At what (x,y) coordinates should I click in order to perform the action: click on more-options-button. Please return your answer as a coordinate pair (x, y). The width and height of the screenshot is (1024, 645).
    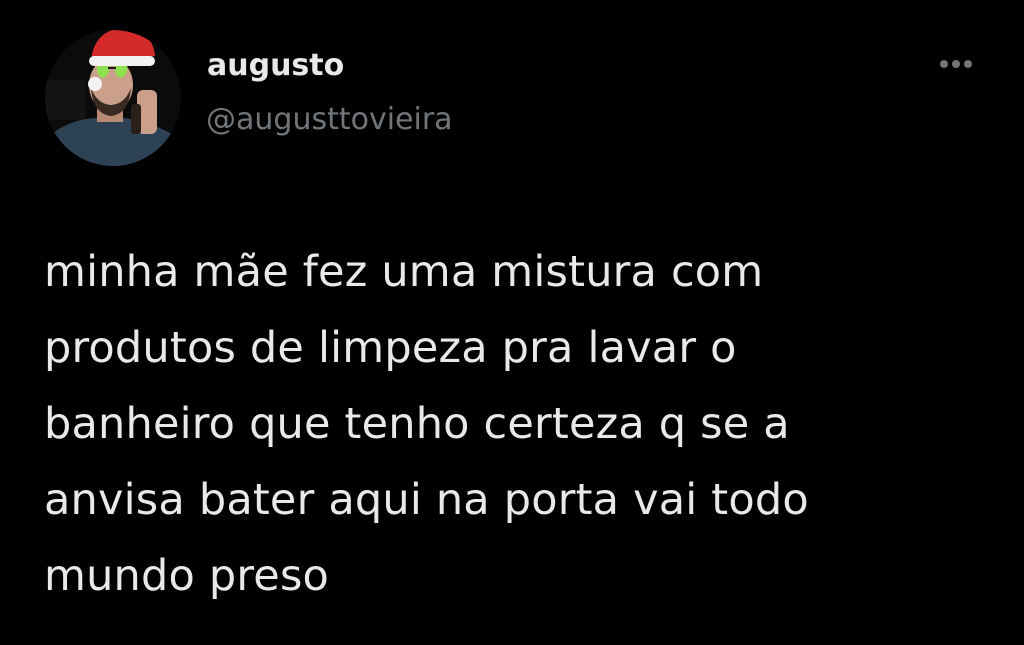
    Looking at the image, I should click on (956, 64).